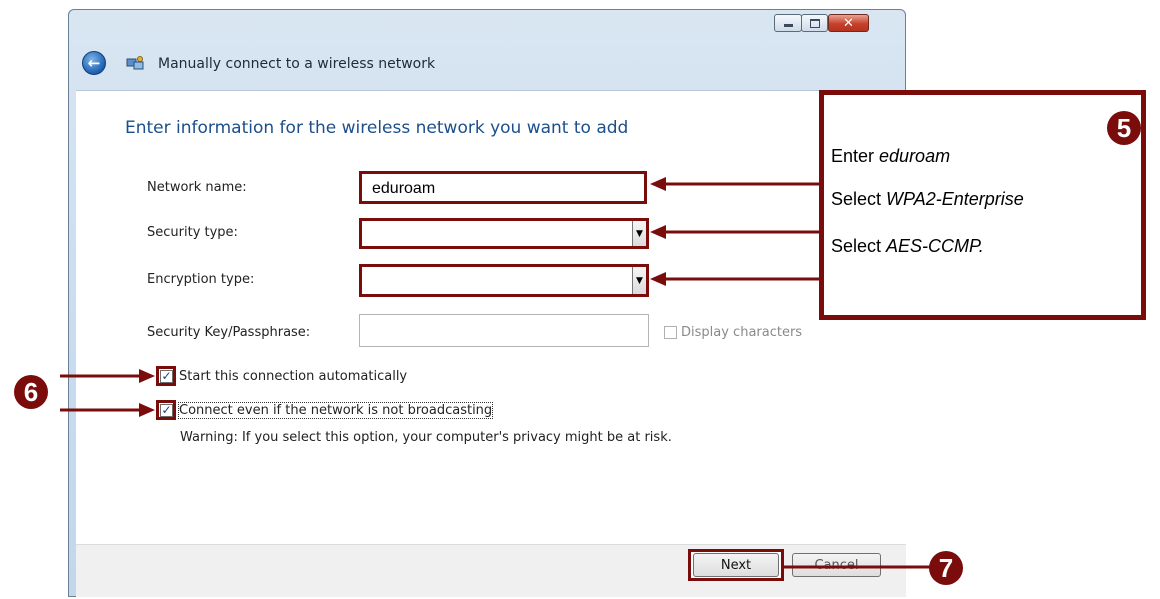  I want to click on step-7-badge: 7, so click(946, 568).